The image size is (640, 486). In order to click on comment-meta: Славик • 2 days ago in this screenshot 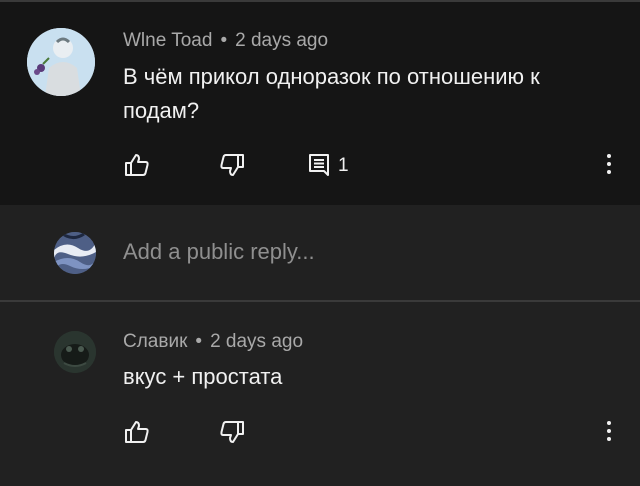, I will do `click(213, 342)`.